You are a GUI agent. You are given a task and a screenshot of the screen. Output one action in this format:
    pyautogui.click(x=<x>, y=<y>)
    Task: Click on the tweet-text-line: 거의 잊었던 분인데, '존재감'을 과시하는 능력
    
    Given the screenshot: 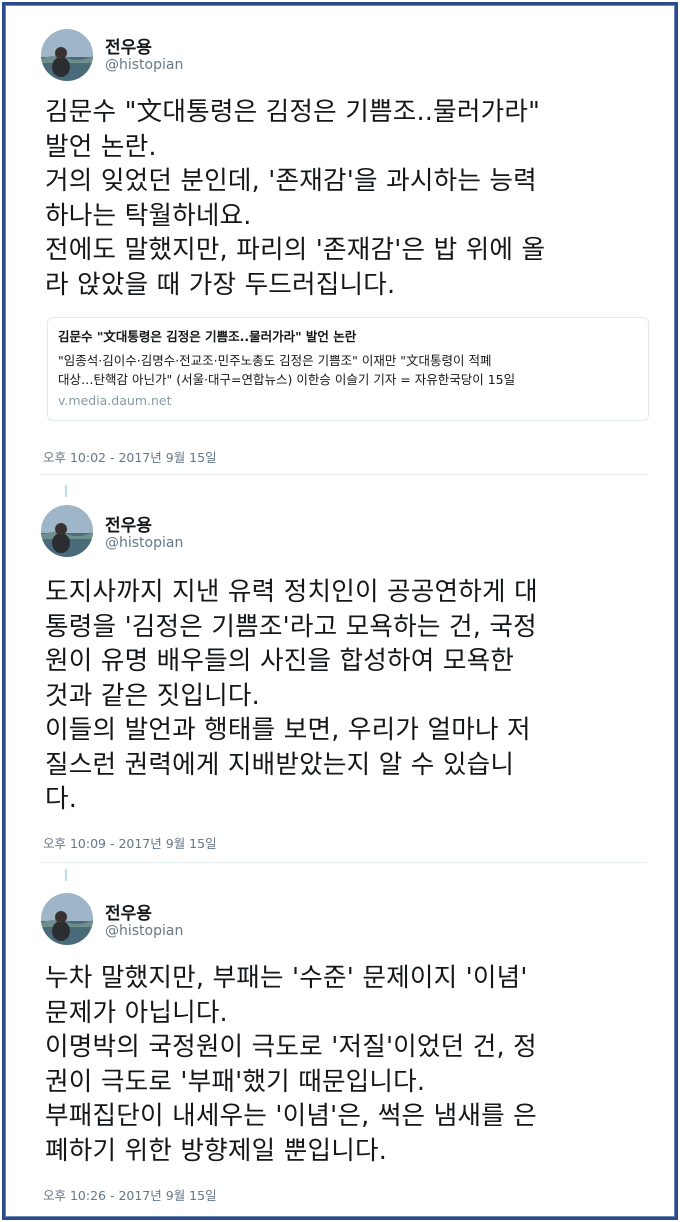 What is the action you would take?
    pyautogui.click(x=291, y=181)
    